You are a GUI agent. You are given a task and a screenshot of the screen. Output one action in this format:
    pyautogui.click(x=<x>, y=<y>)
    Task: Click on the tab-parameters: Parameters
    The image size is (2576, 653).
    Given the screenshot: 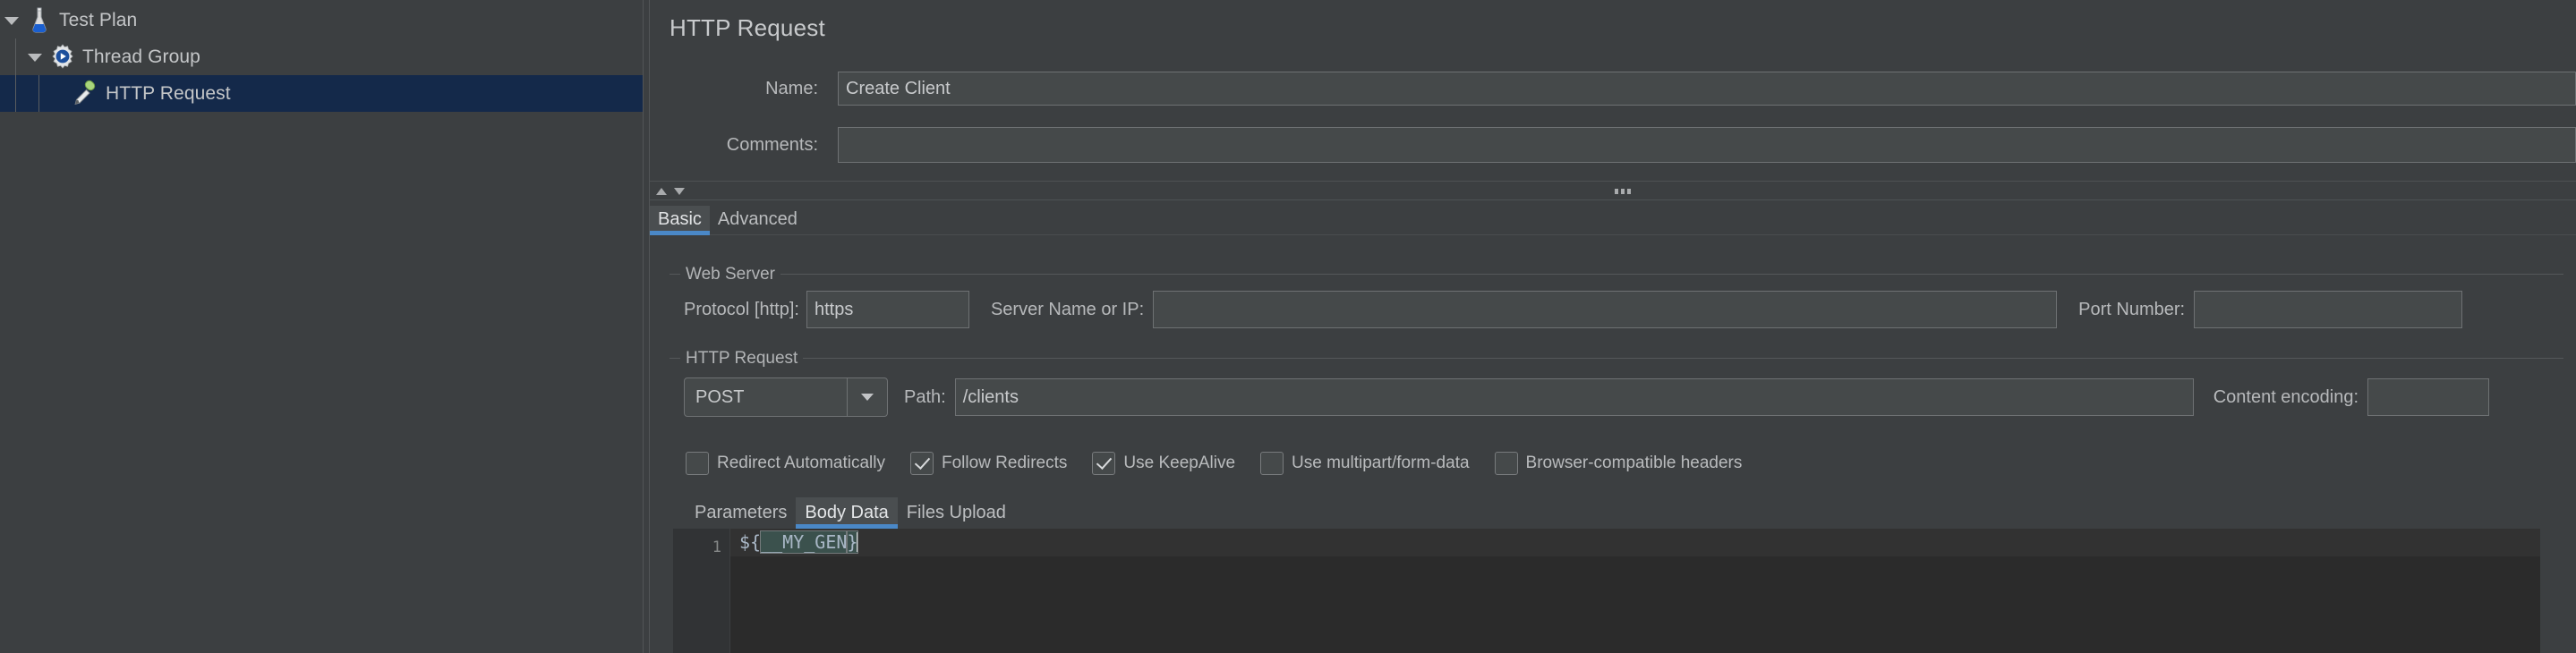 What is the action you would take?
    pyautogui.click(x=741, y=513)
    